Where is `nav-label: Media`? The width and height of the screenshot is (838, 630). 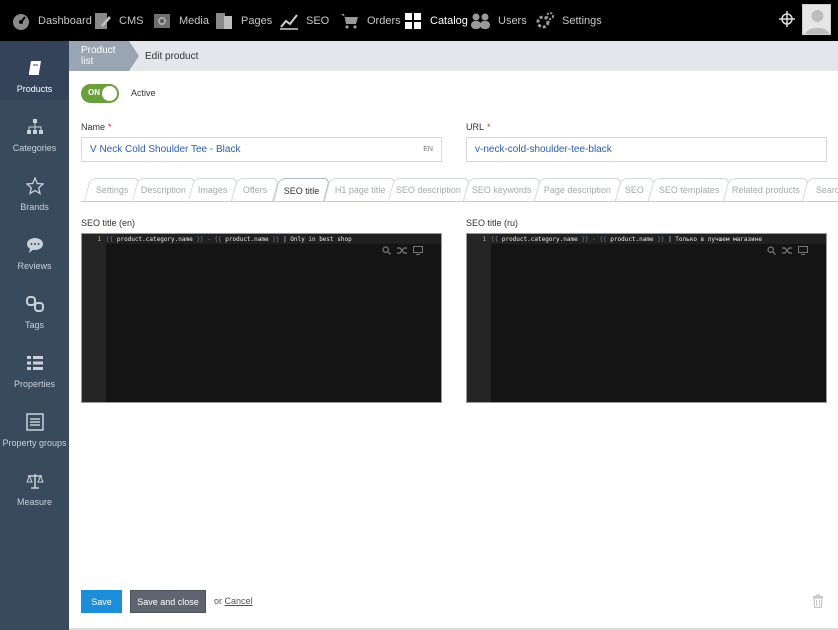
nav-label: Media is located at coordinates (194, 20).